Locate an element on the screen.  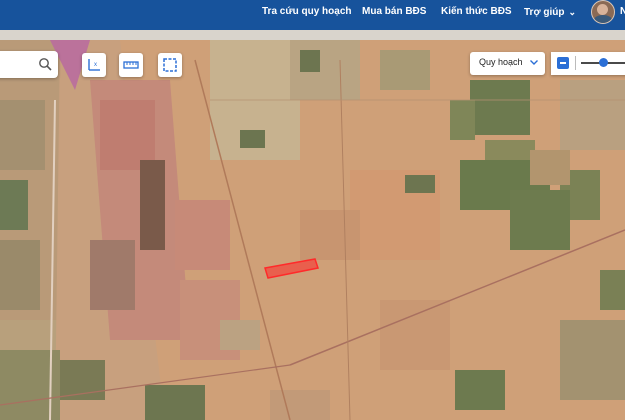
measure-distance-button is located at coordinates (131, 65).